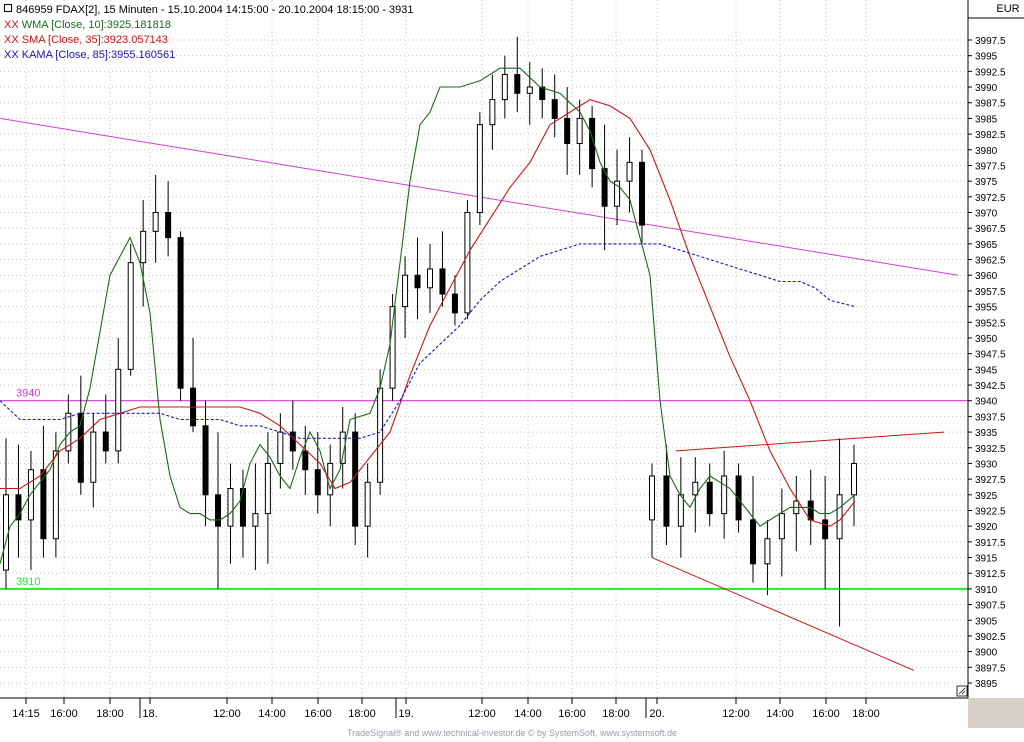  I want to click on window-icon, so click(8, 8).